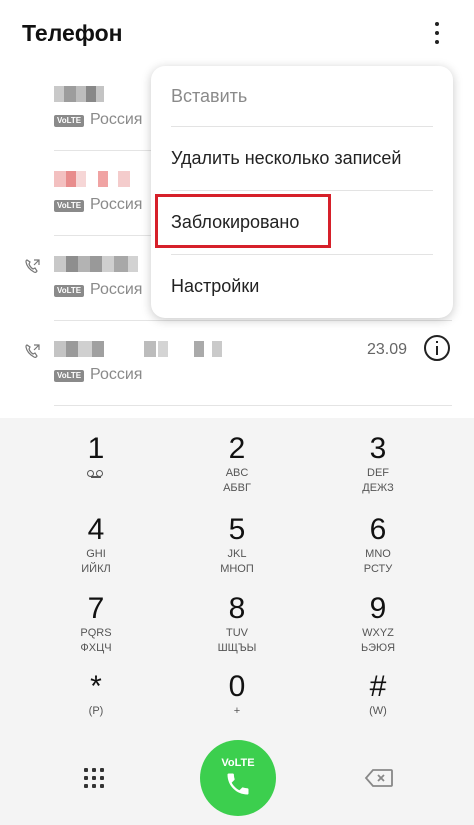 Image resolution: width=474 pixels, height=825 pixels. I want to click on key-8: 8 TUV ШЩЪЫ, so click(237, 632).